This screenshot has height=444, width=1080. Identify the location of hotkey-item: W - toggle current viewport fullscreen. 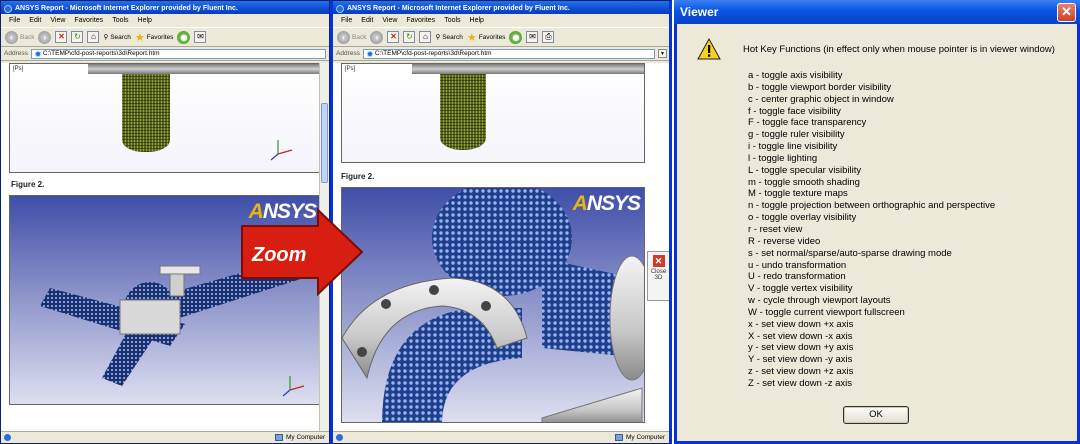
(826, 312).